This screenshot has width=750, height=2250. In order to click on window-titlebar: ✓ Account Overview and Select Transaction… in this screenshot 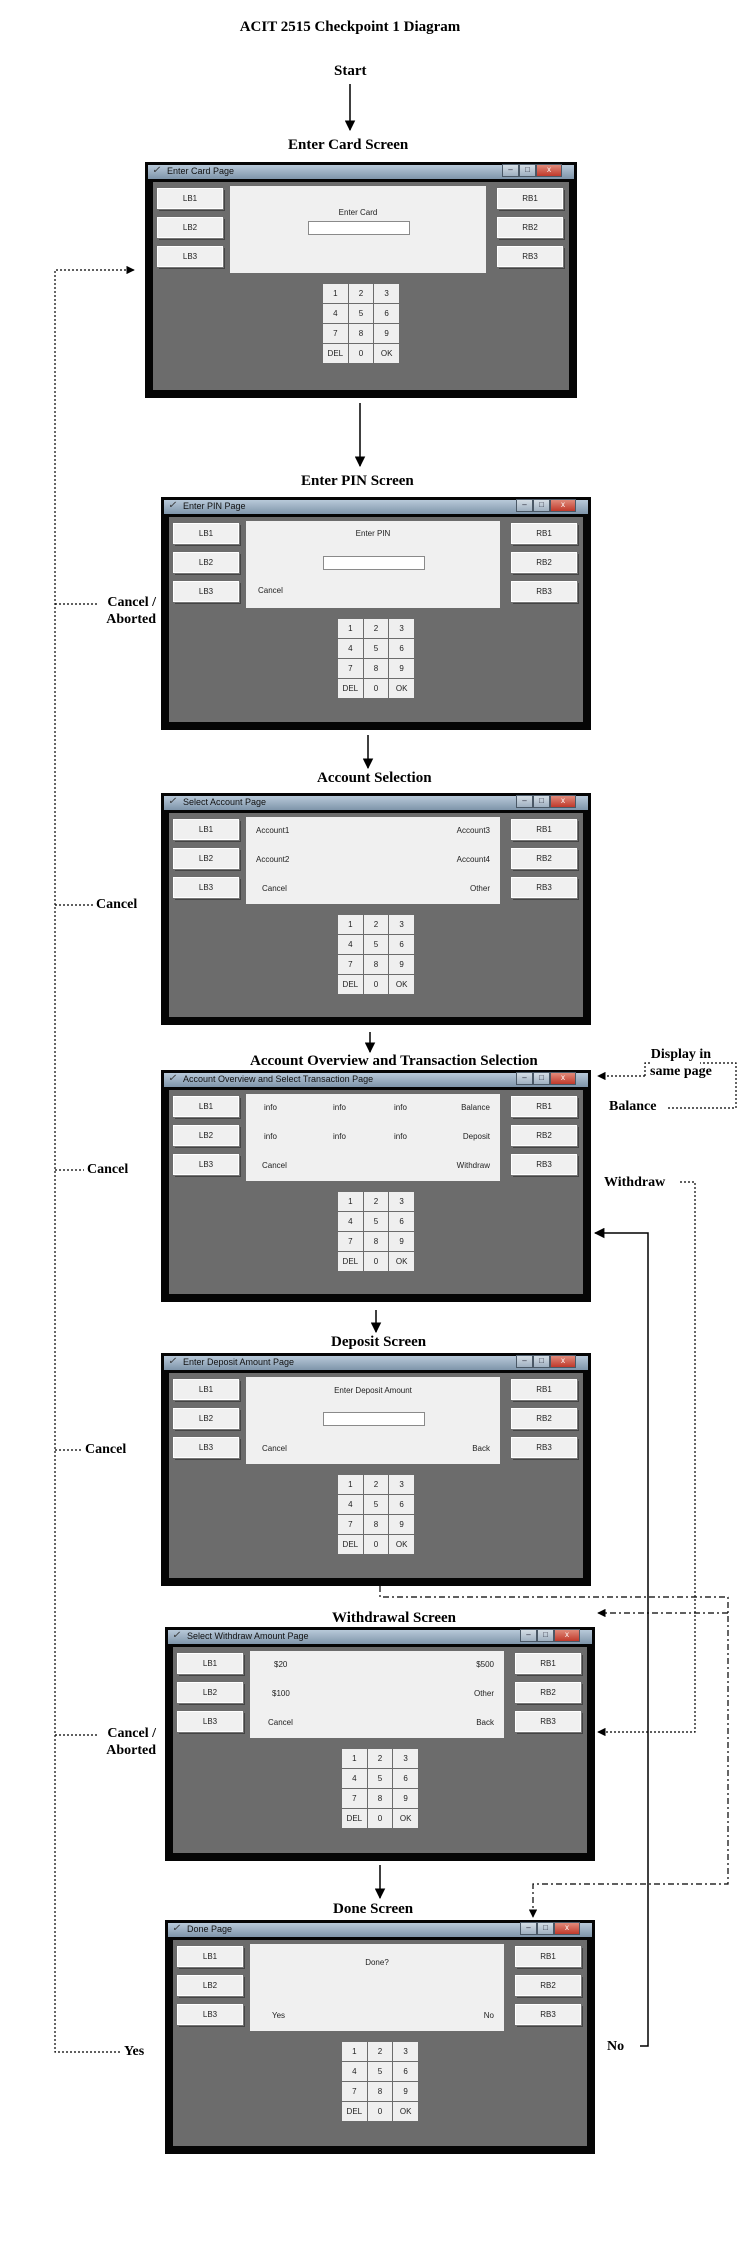, I will do `click(376, 1079)`.